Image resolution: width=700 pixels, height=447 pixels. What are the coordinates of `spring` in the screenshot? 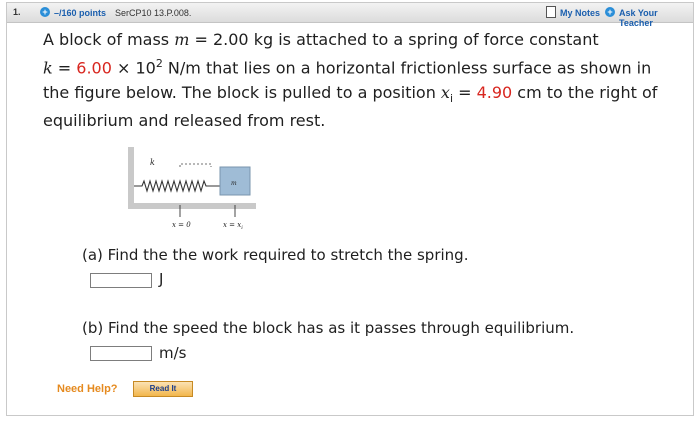 It's located at (177, 186).